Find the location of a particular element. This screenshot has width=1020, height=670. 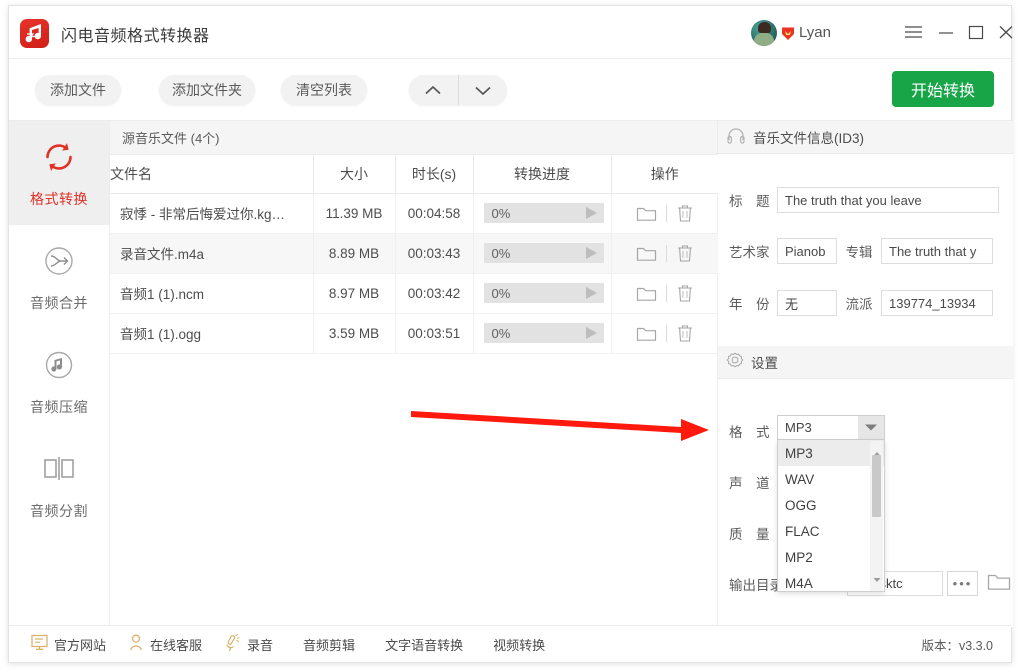

id3-artist-input: Pianob is located at coordinates (807, 251).